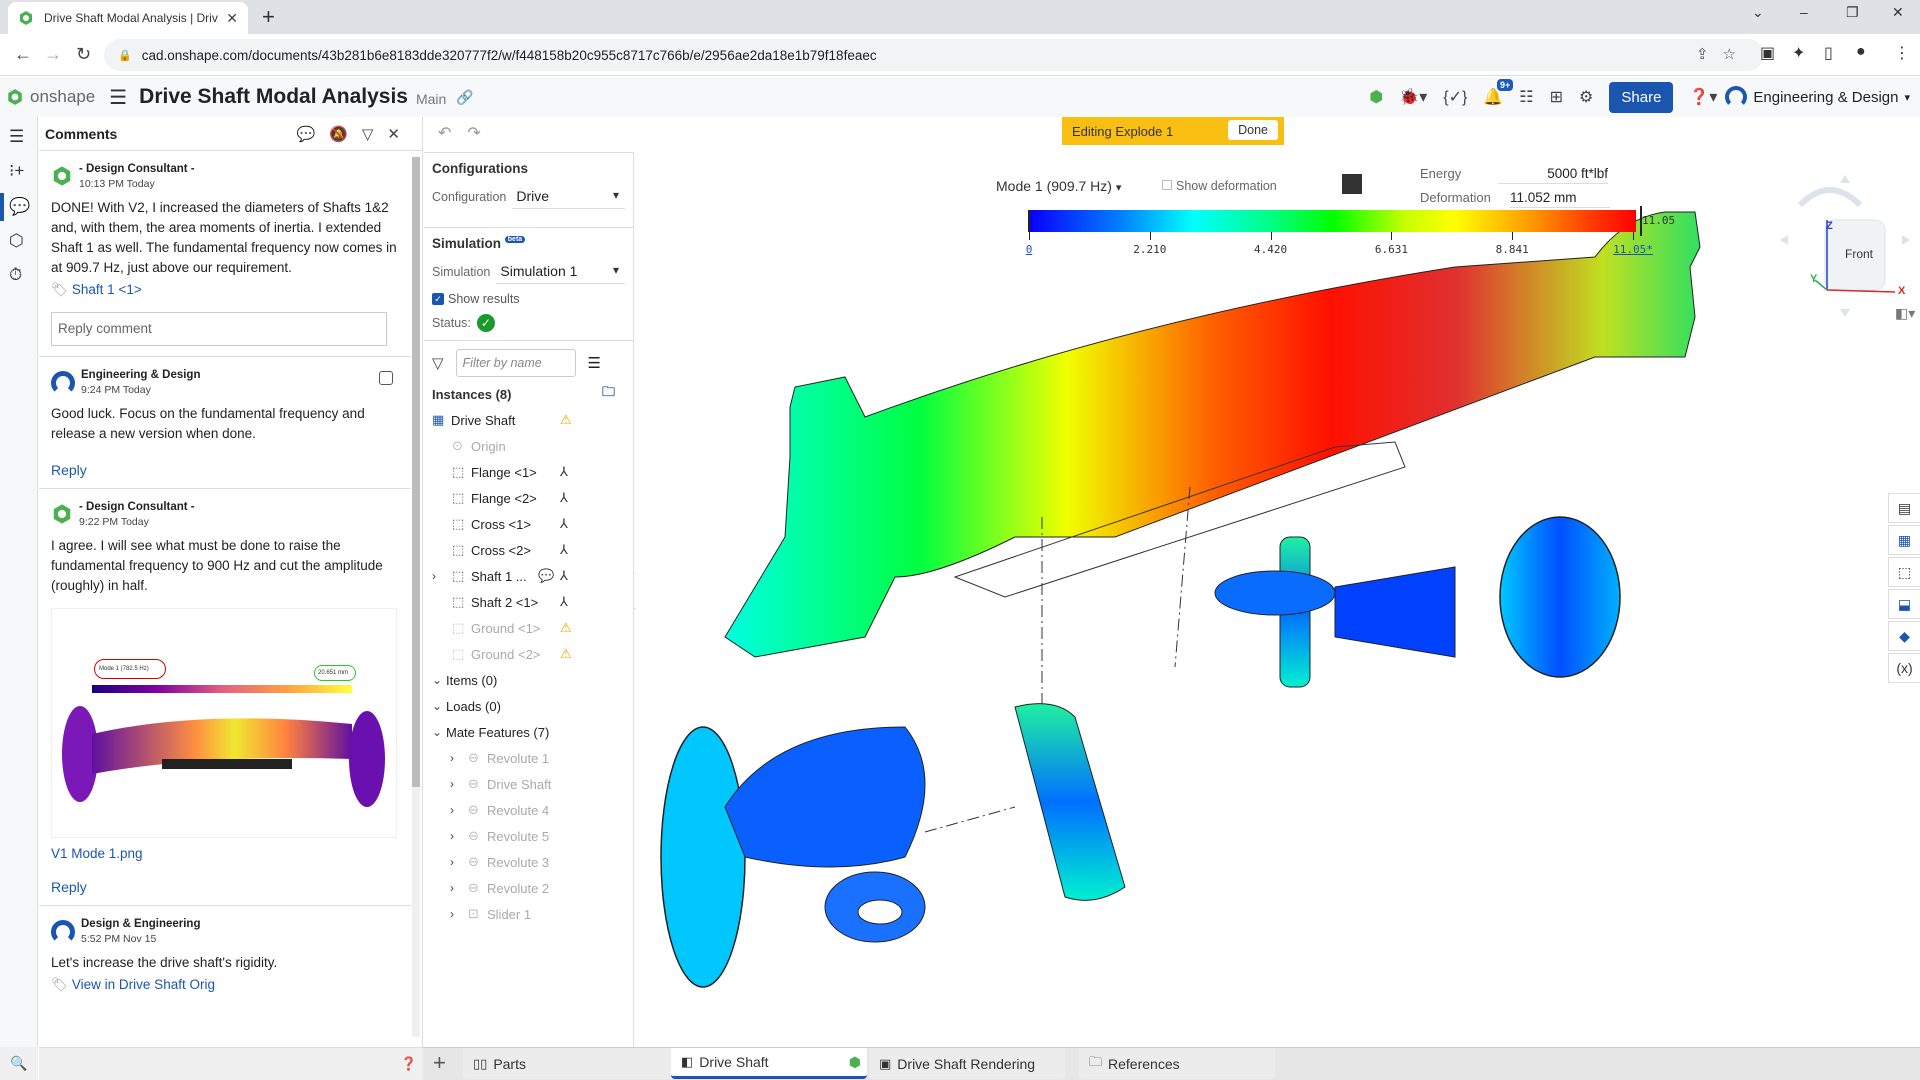 This screenshot has width=1920, height=1080. What do you see at coordinates (227, 853) in the screenshot?
I see `attachment-link: V1 Mode 1.png` at bounding box center [227, 853].